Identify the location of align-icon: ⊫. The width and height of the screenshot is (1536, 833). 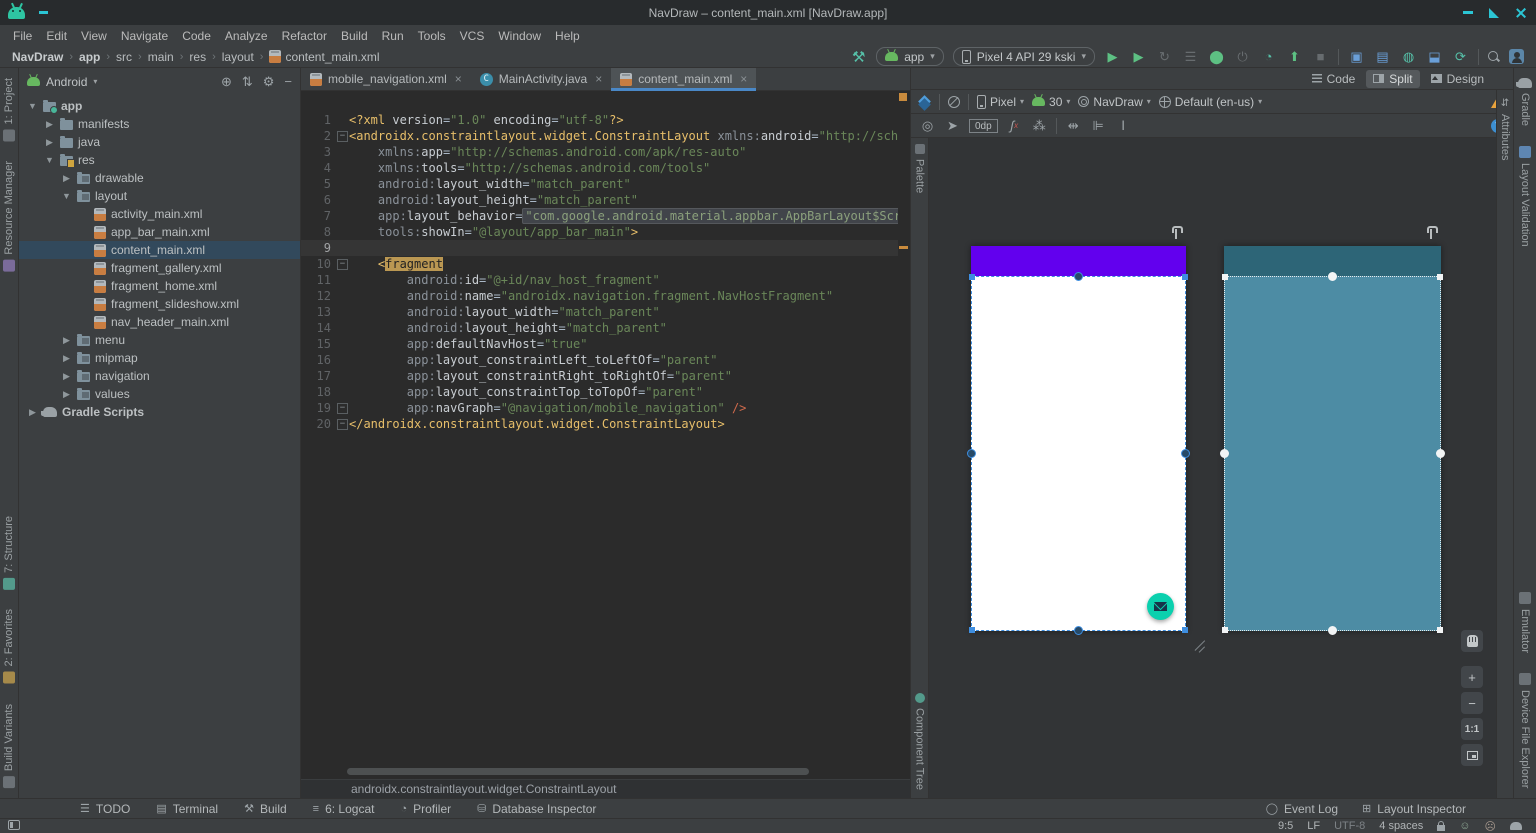
(1098, 125).